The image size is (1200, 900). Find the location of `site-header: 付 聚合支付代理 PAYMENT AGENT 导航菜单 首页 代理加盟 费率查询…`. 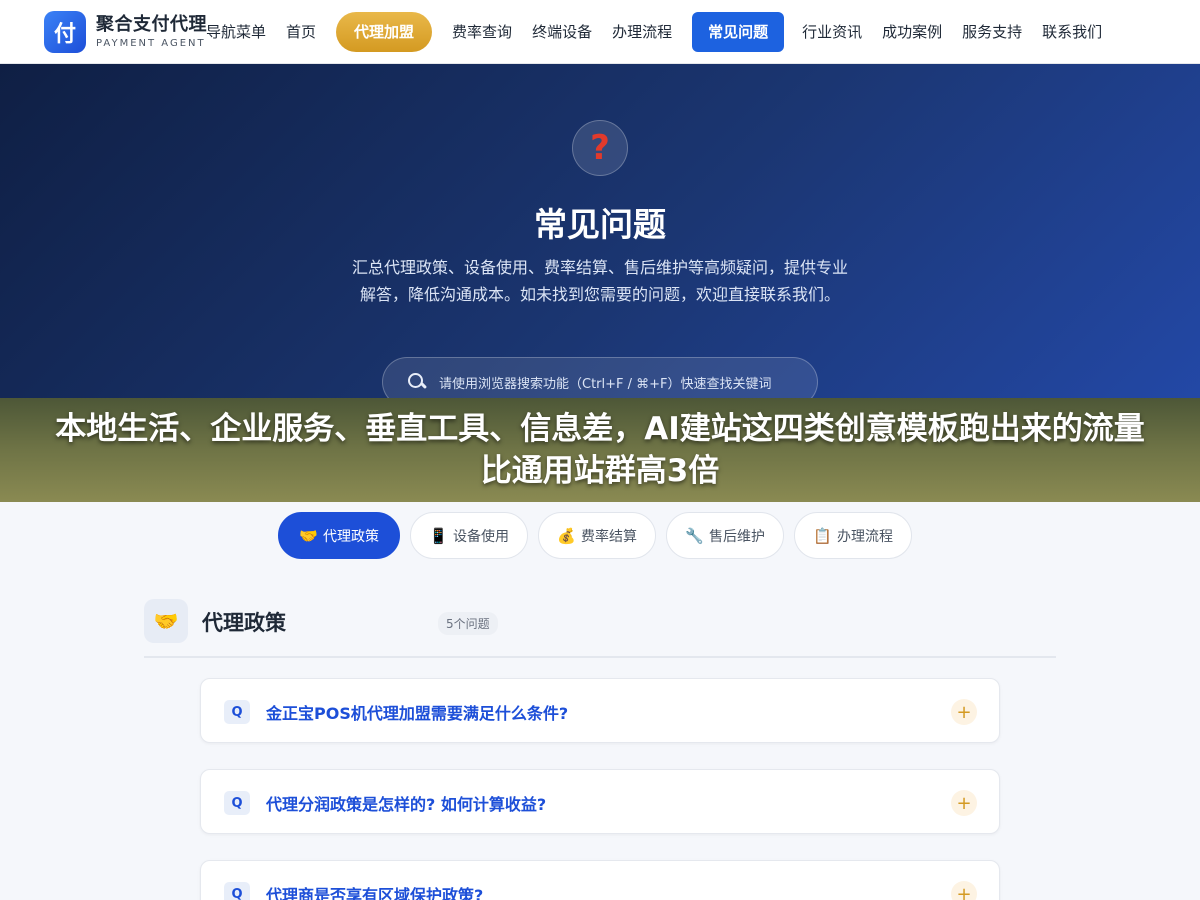

site-header: 付 聚合支付代理 PAYMENT AGENT 导航菜单 首页 代理加盟 费率查询… is located at coordinates (600, 32).